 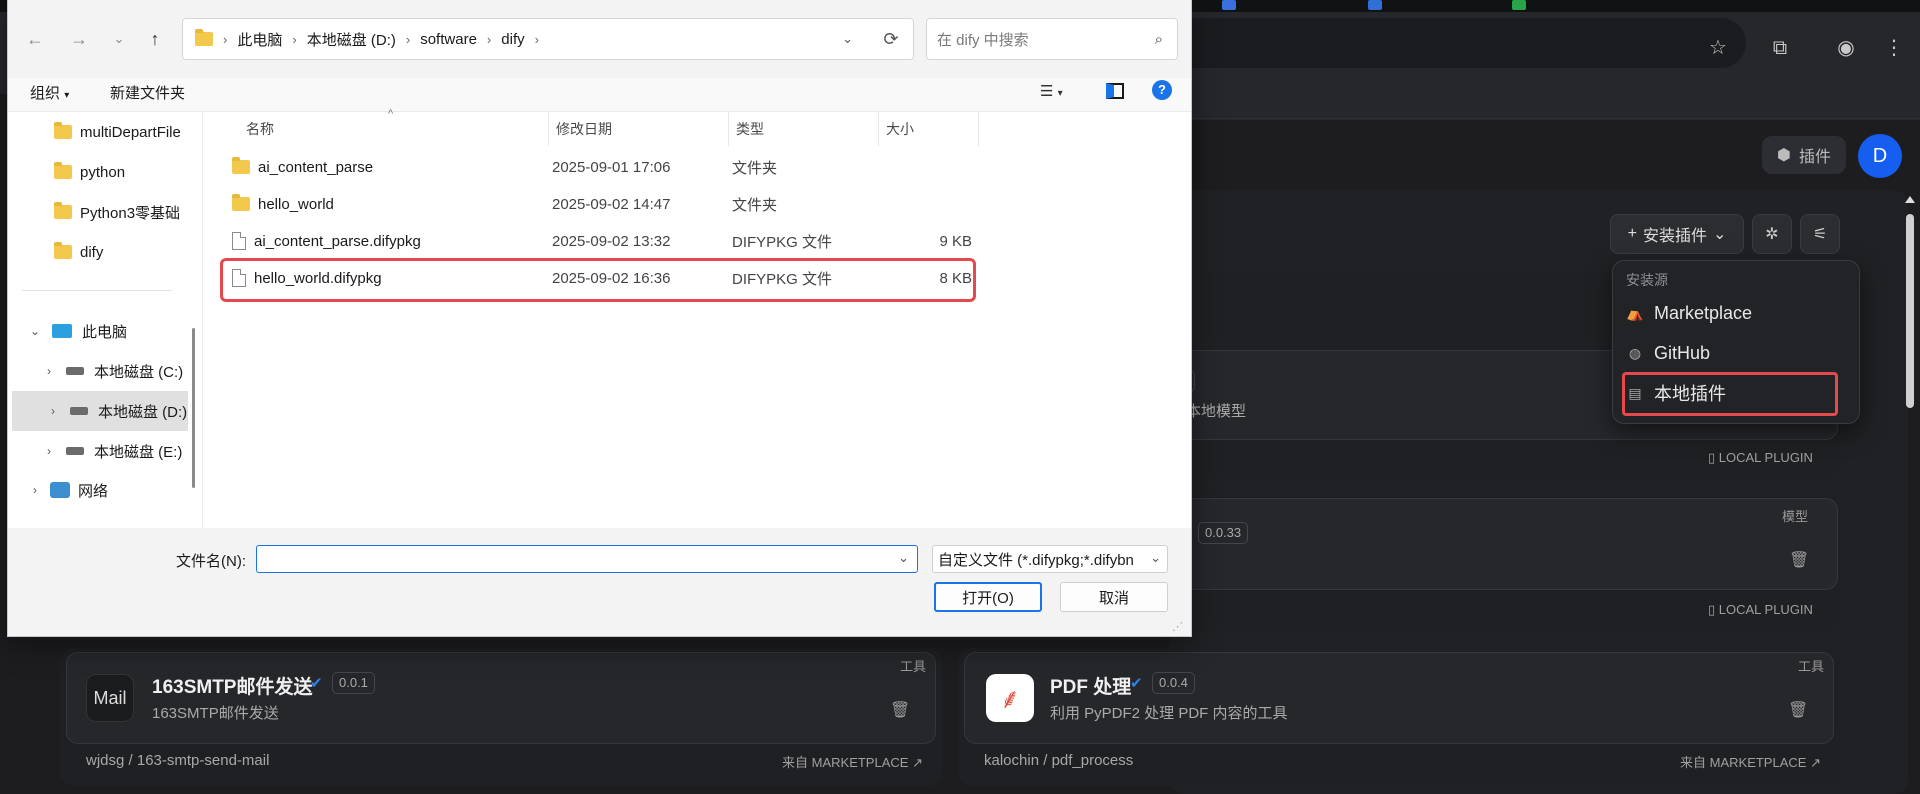 I want to click on extensions-icon: ⧉, so click(x=1780, y=48).